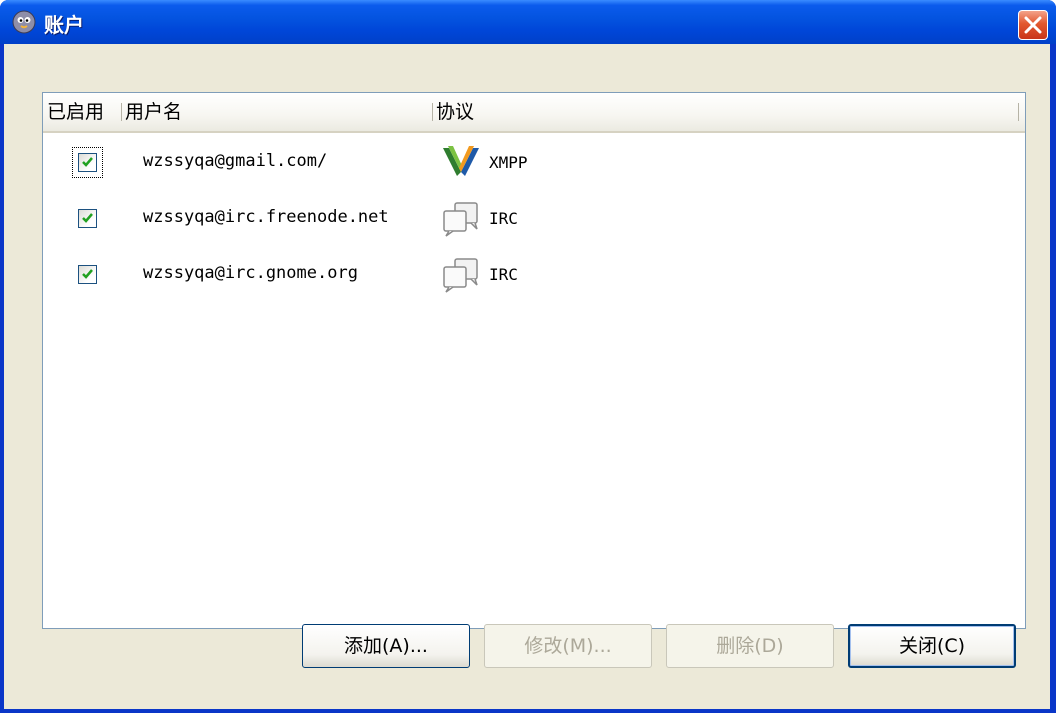  What do you see at coordinates (266, 217) in the screenshot?
I see `account-username: wzssyqa@irc.freenode.net` at bounding box center [266, 217].